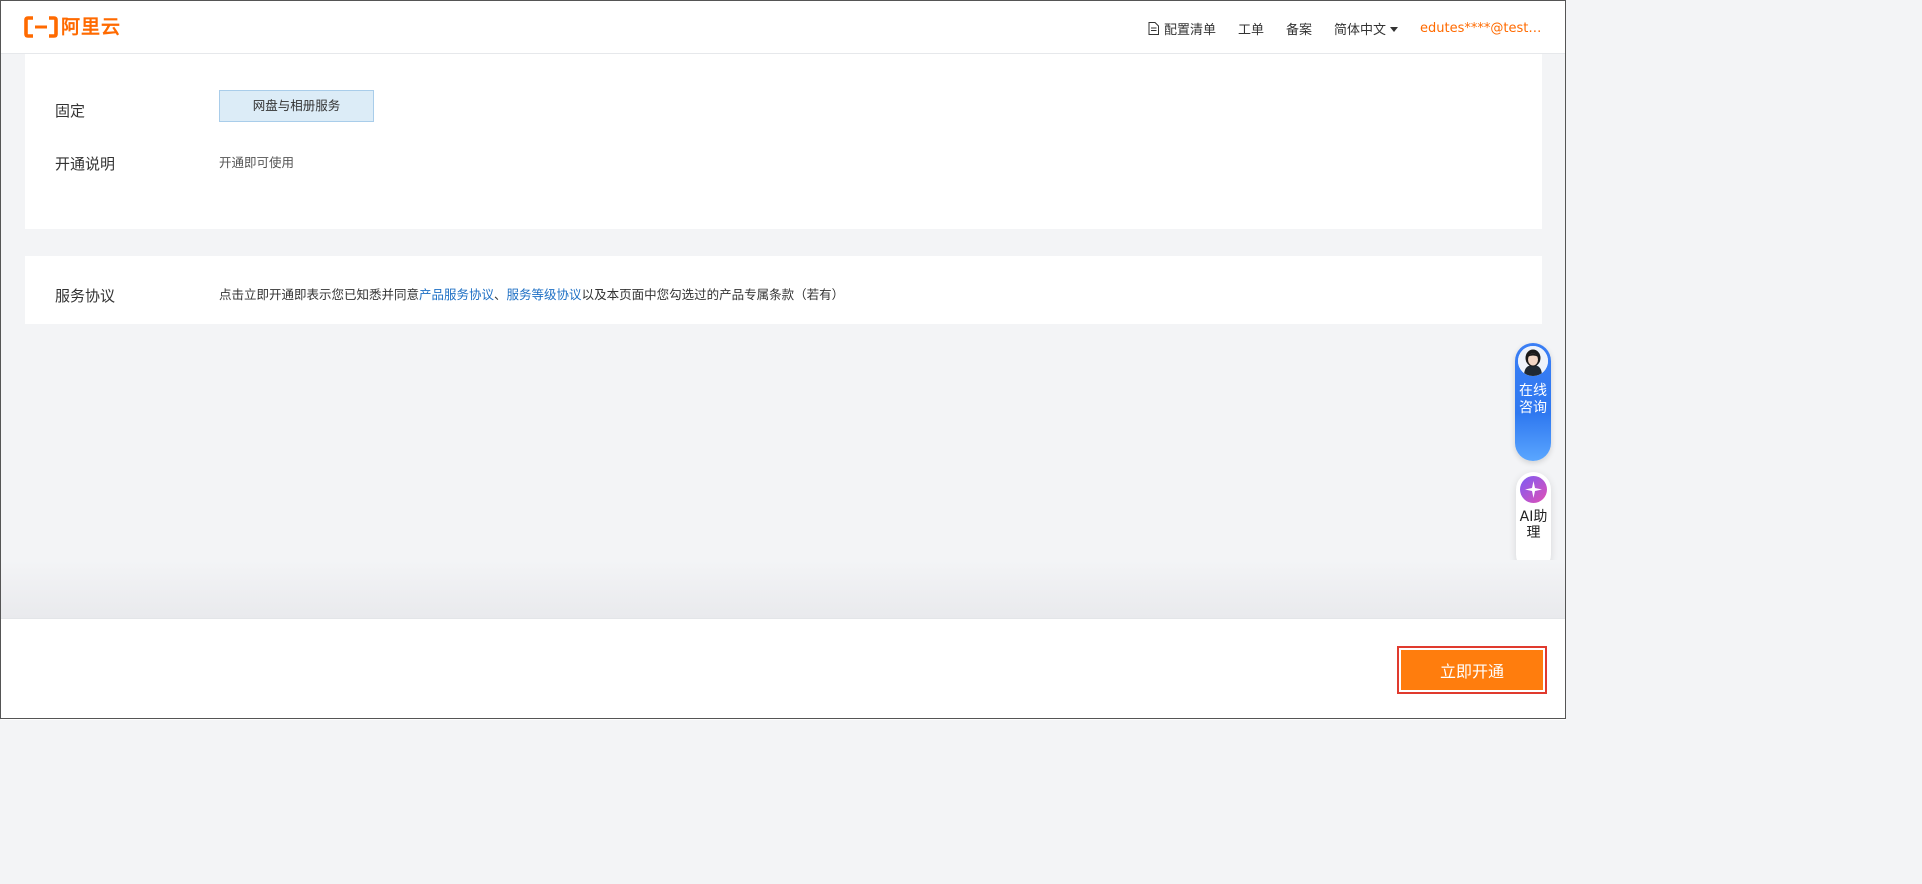  What do you see at coordinates (1394, 29) in the screenshot?
I see `chevron-down-icon` at bounding box center [1394, 29].